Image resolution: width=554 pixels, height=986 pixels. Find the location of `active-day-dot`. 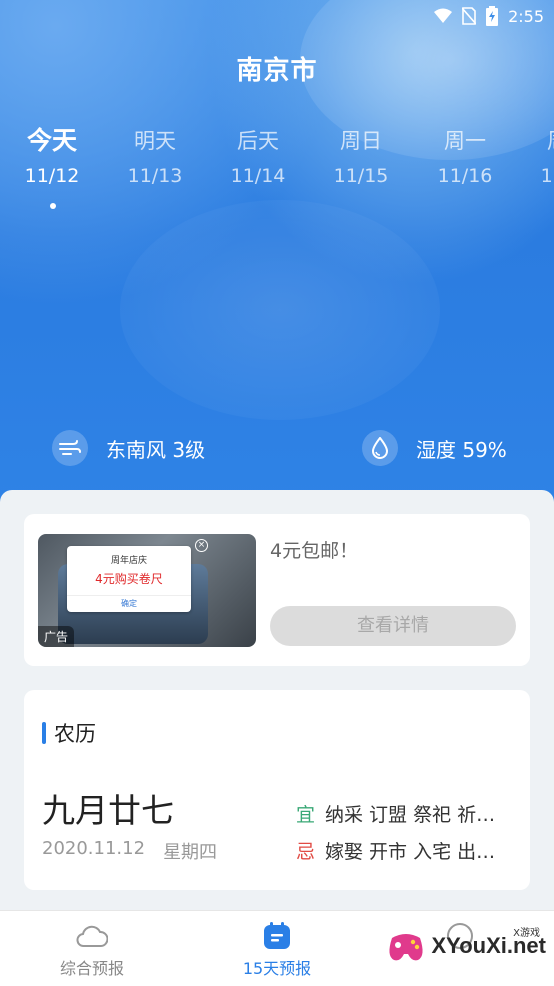

active-day-dot is located at coordinates (53, 206).